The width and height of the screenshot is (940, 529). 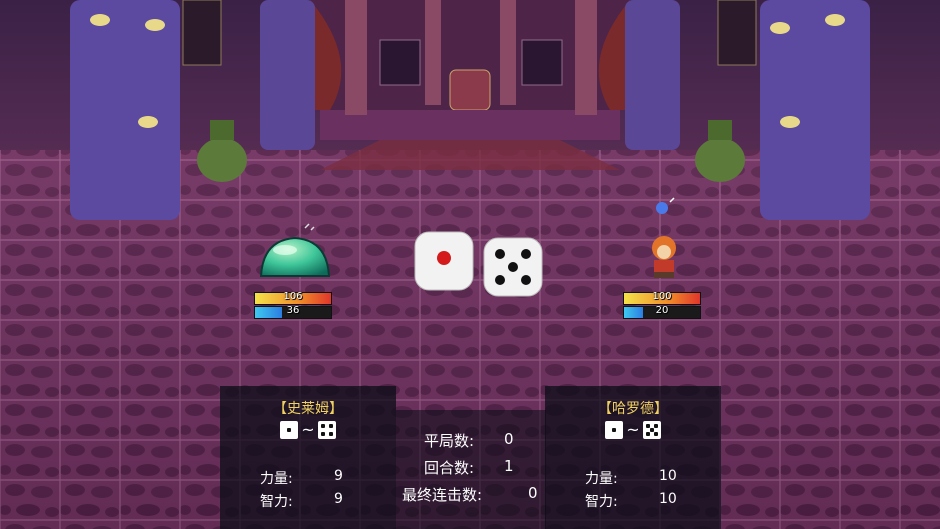 I want to click on round-count-value: 1, so click(x=509, y=466).